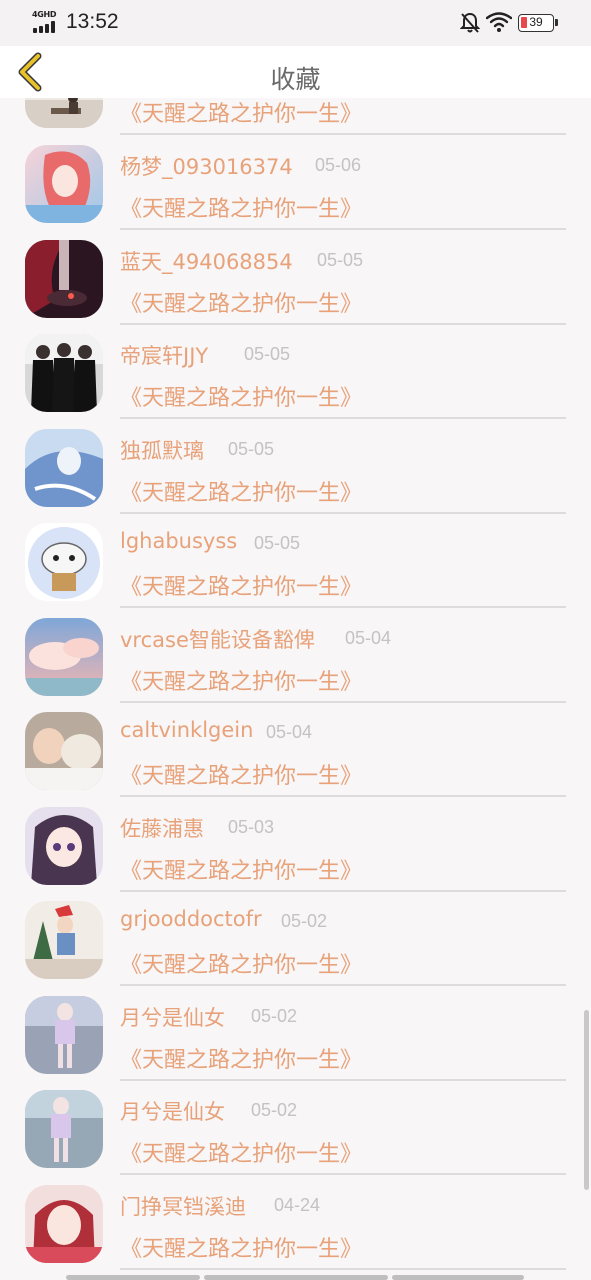  I want to click on signal-indicator: 4GHD, so click(47, 22).